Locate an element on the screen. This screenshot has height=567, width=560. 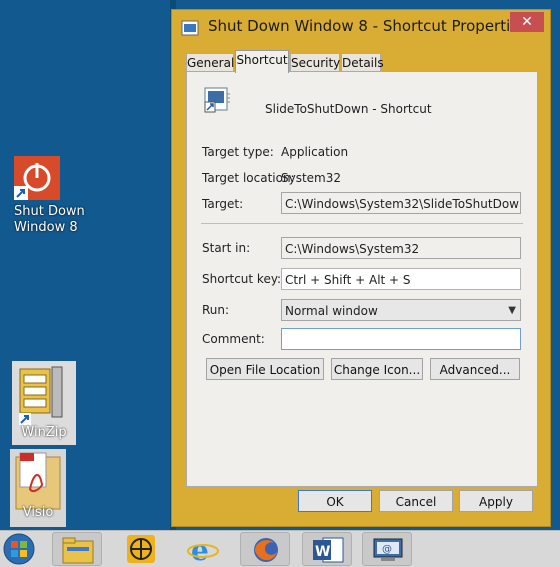
taskbar-word: W is located at coordinates (327, 549).